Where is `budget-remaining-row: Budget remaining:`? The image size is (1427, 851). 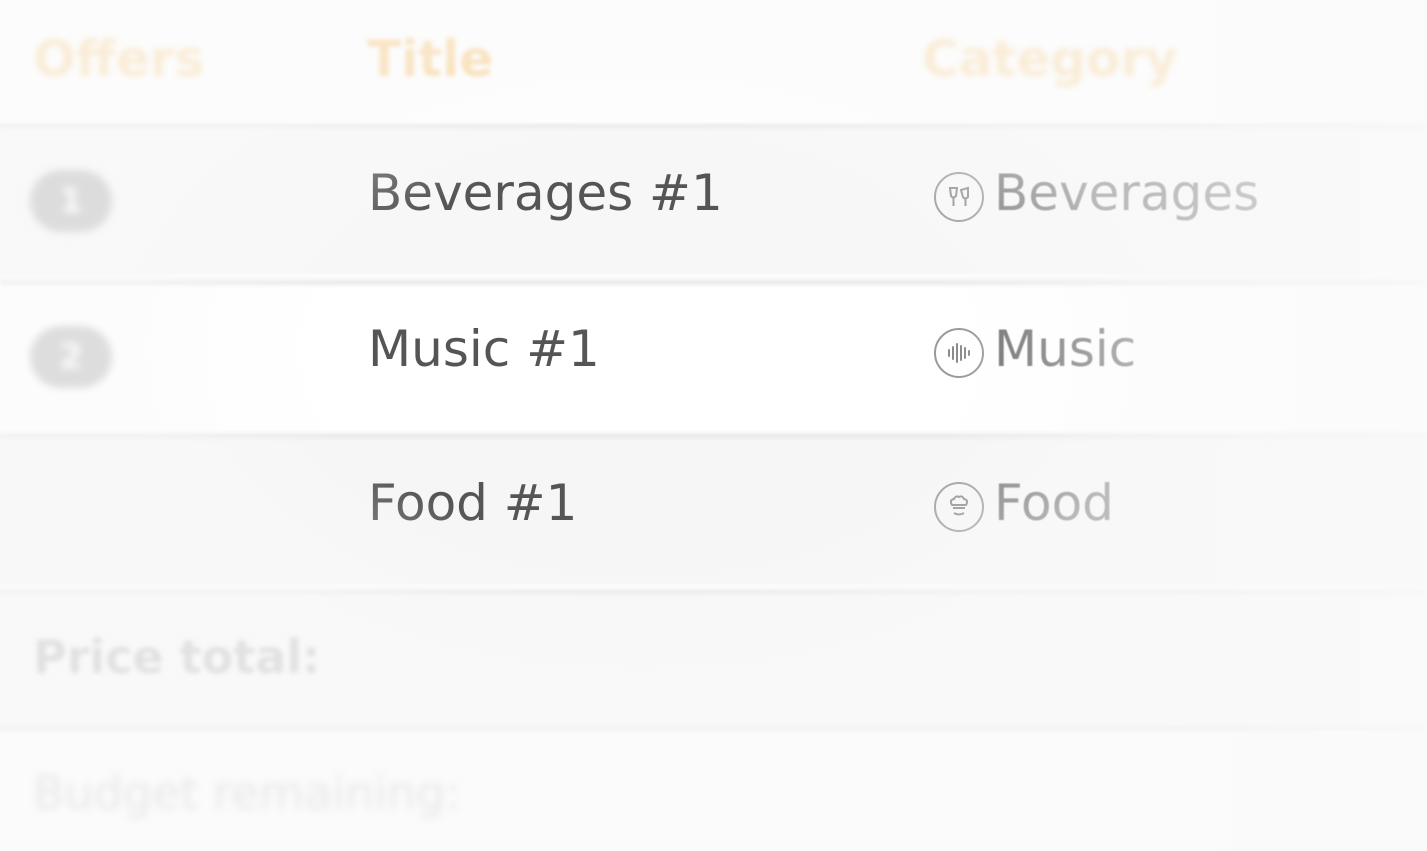
budget-remaining-row: Budget remaining: is located at coordinates (713, 788).